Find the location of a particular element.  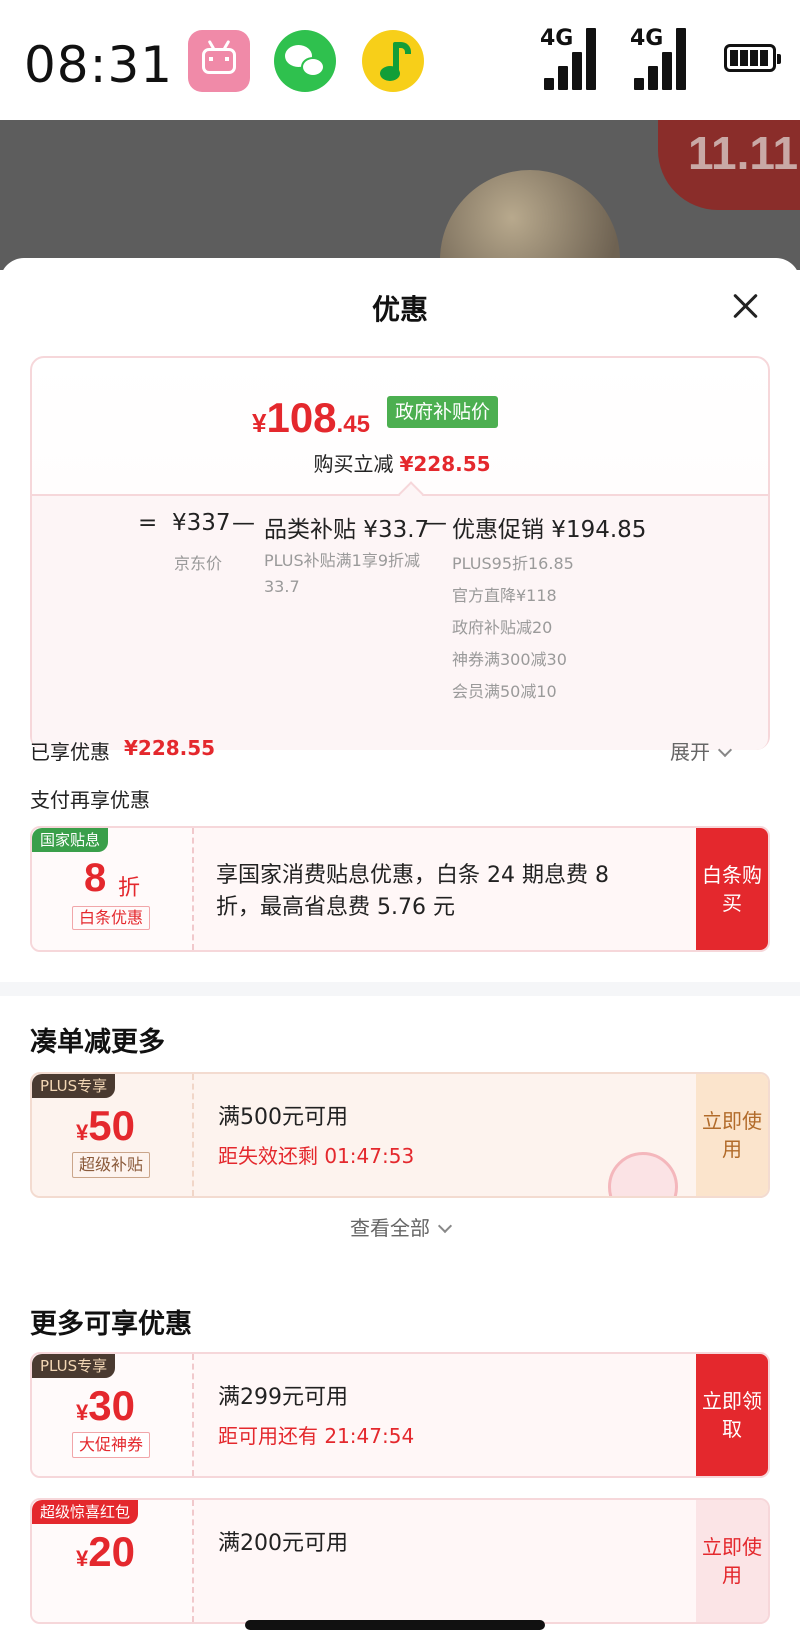

formula-promo: 优惠促销 ¥194.85 is located at coordinates (549, 530).